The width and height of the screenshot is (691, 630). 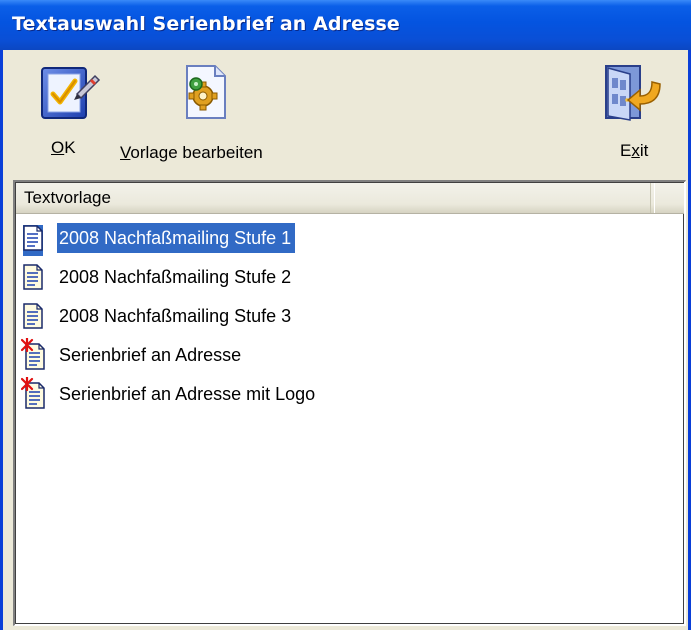 I want to click on list-item-label: Serienbrief an Adresse mit Logo, so click(x=187, y=394).